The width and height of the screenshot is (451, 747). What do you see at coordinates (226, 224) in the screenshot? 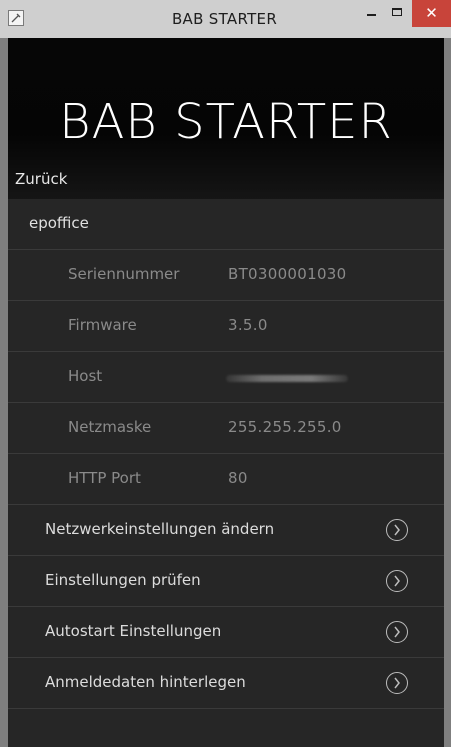
I see `device-section-header: epoffice` at bounding box center [226, 224].